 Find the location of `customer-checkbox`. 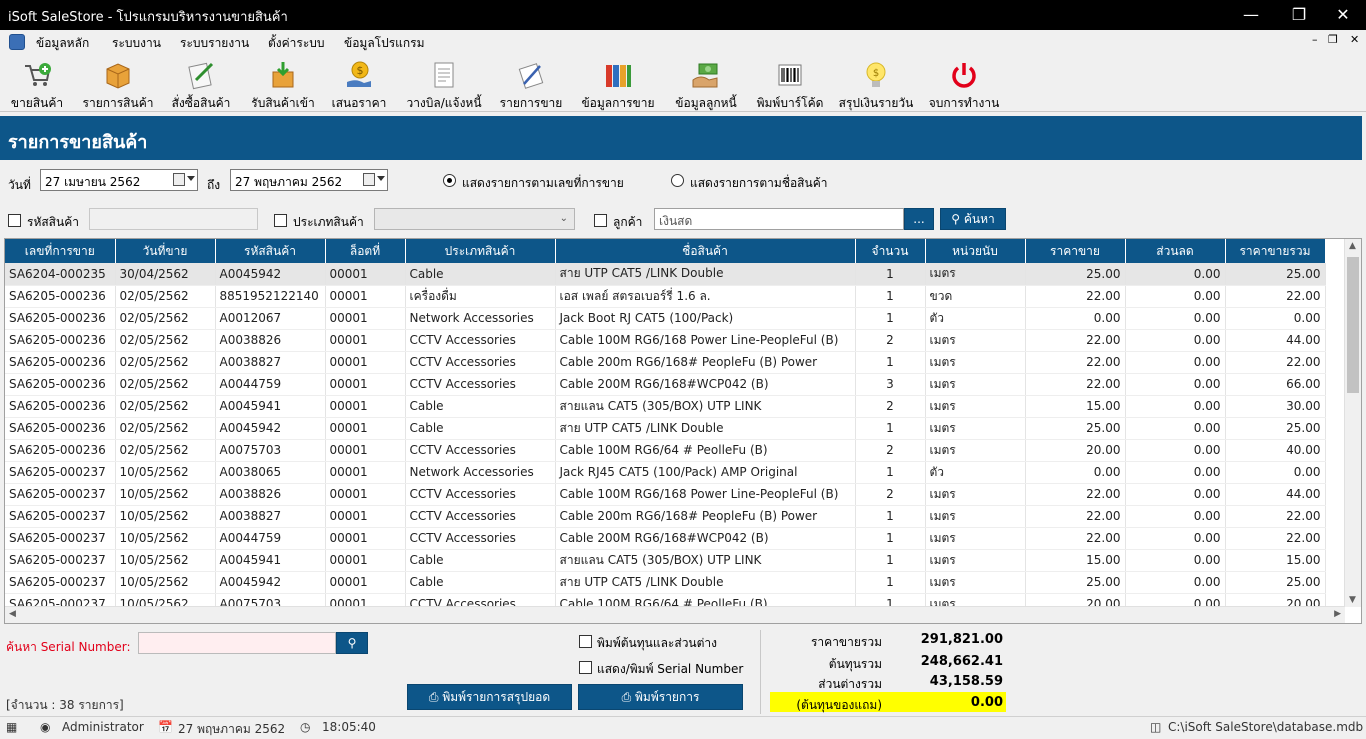

customer-checkbox is located at coordinates (600, 220).